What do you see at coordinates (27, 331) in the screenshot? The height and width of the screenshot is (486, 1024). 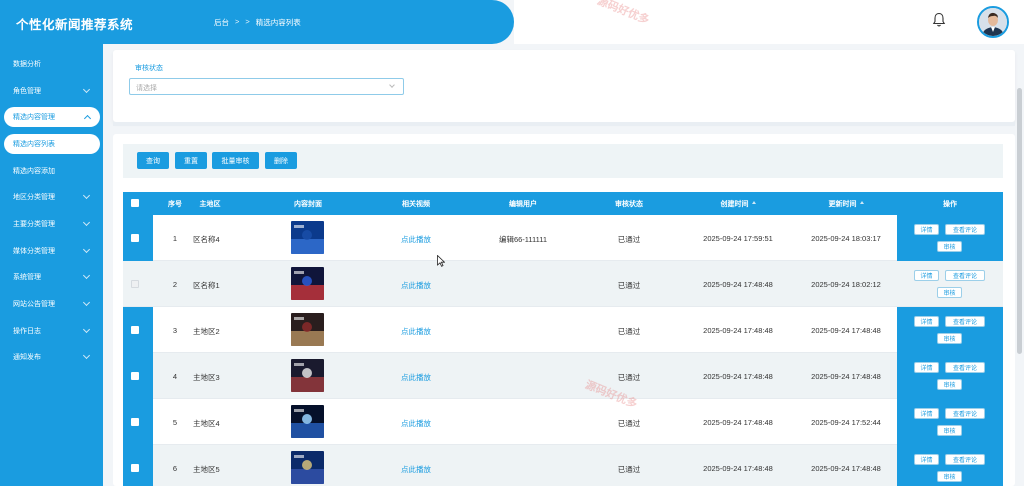 I see `sidebar-item-label: 操作日志` at bounding box center [27, 331].